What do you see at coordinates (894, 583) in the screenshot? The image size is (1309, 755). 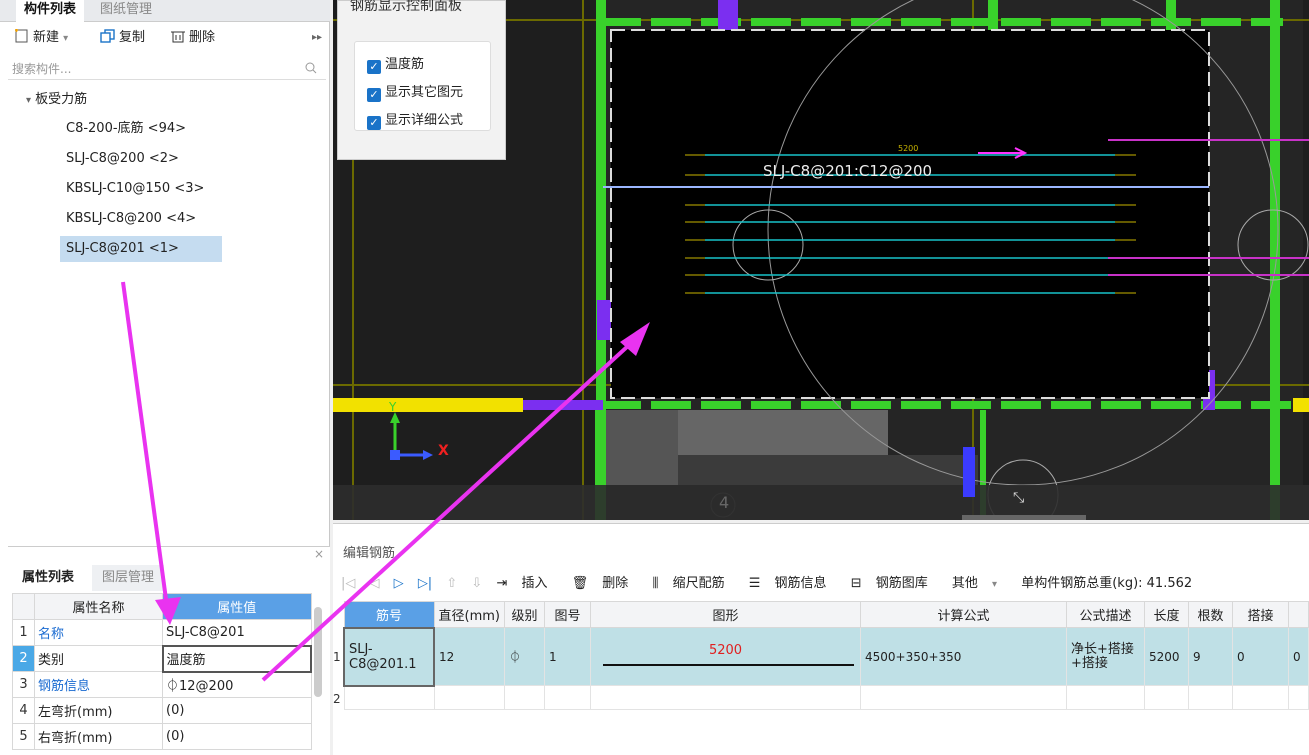 I see `rebar-library-button: ⊟ 钢筋图库` at bounding box center [894, 583].